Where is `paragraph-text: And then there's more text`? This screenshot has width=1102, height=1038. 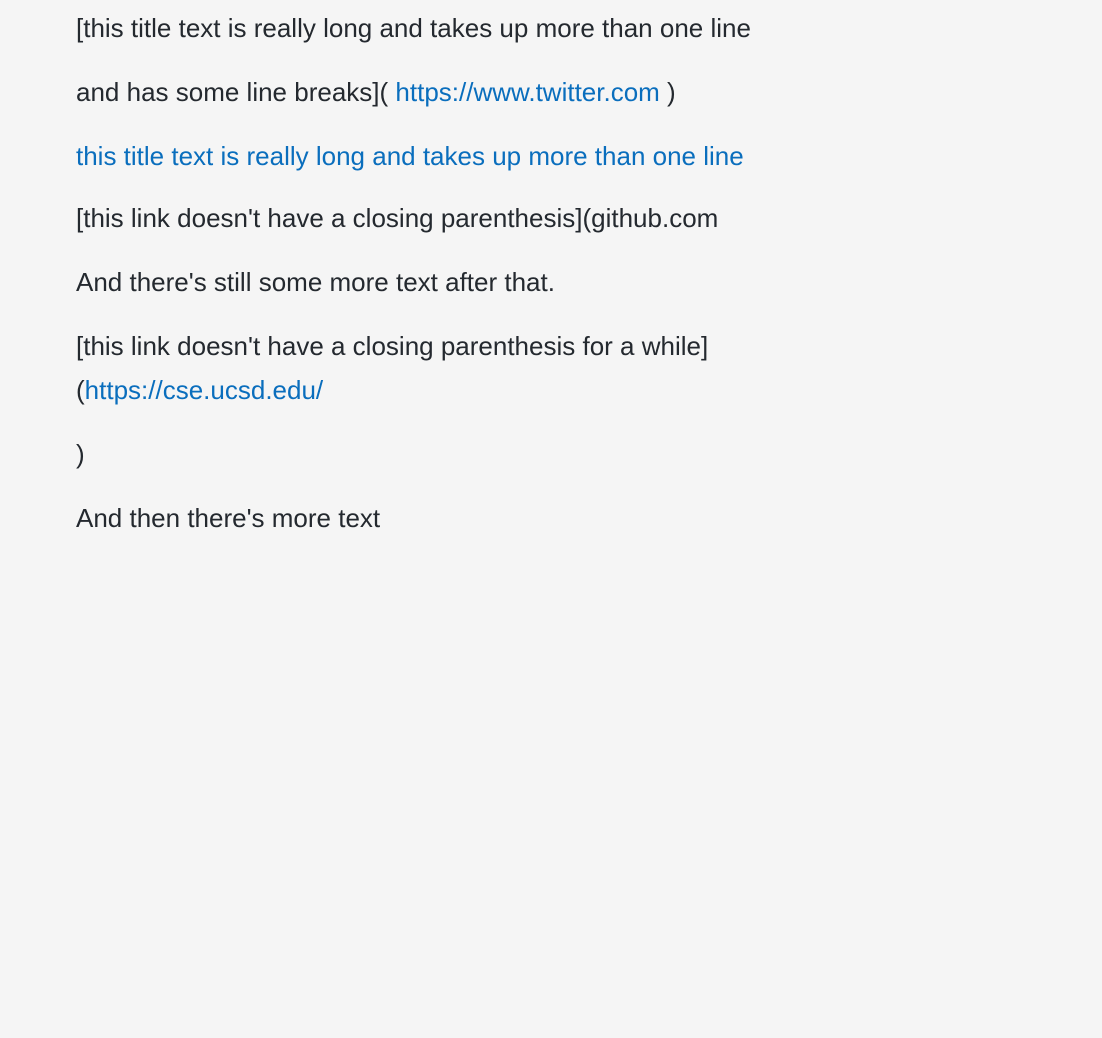
paragraph-text: And then there's more text is located at coordinates (228, 518).